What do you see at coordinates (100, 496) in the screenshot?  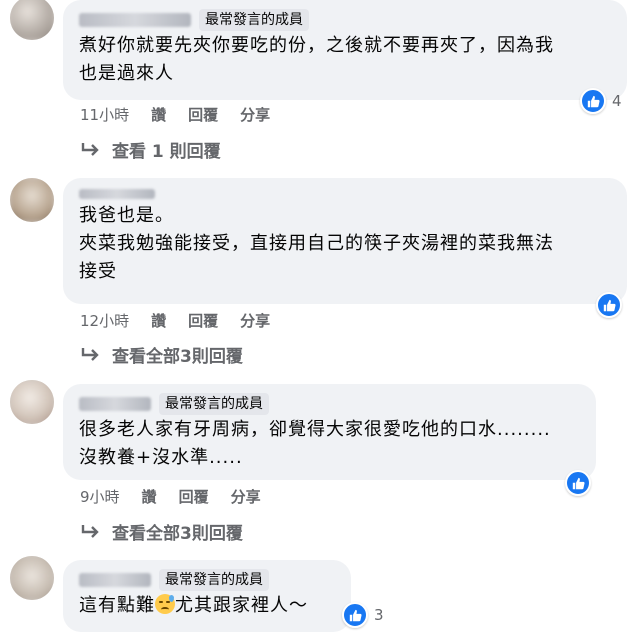 I see `comment-timestamp: 9小時` at bounding box center [100, 496].